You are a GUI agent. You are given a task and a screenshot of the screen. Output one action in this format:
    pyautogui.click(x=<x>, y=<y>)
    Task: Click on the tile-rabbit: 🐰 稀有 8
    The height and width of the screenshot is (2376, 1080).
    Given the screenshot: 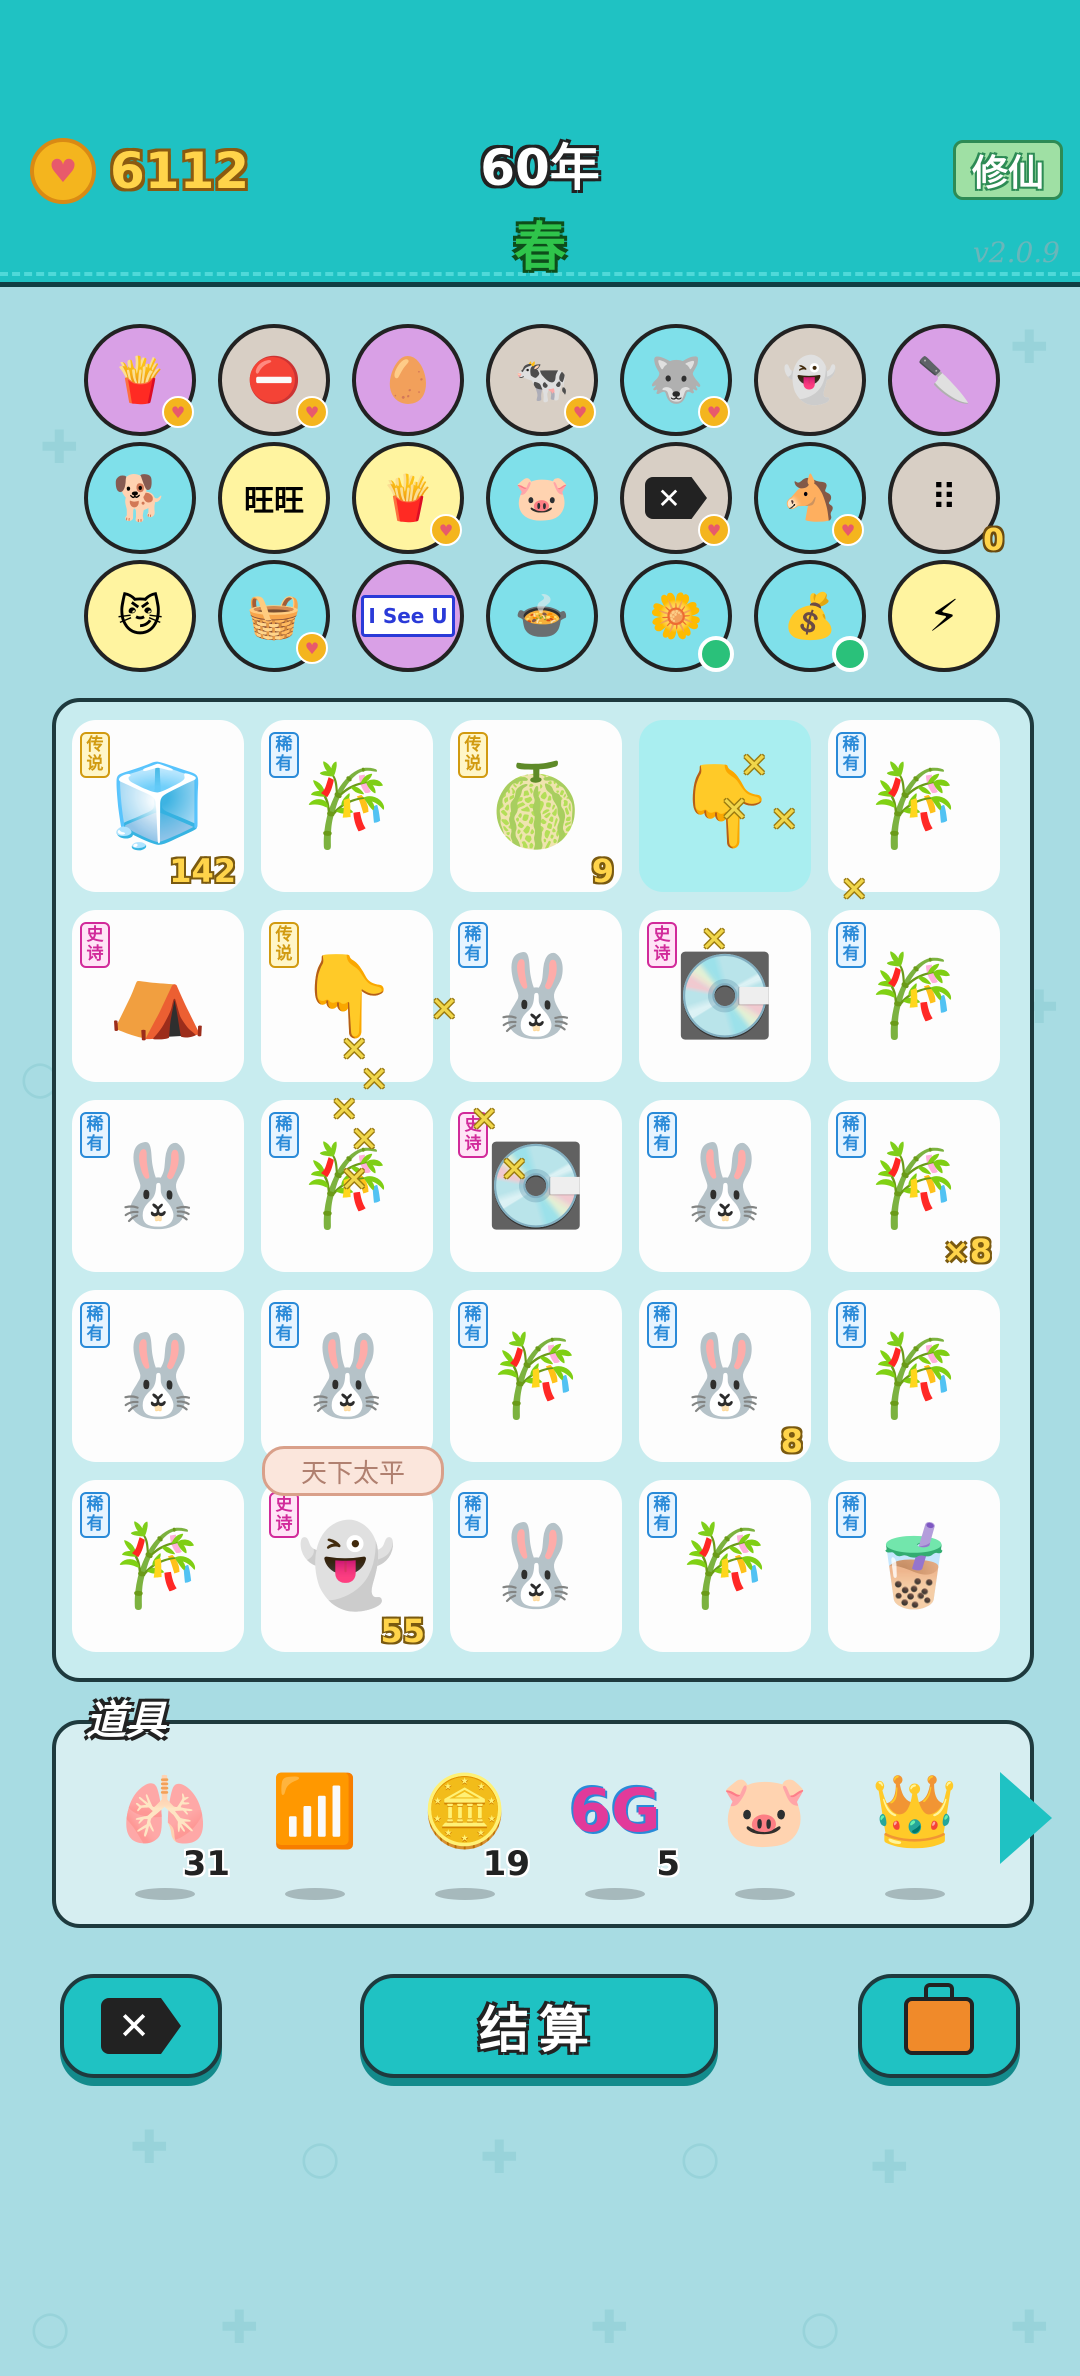 What is the action you would take?
    pyautogui.click(x=725, y=1376)
    